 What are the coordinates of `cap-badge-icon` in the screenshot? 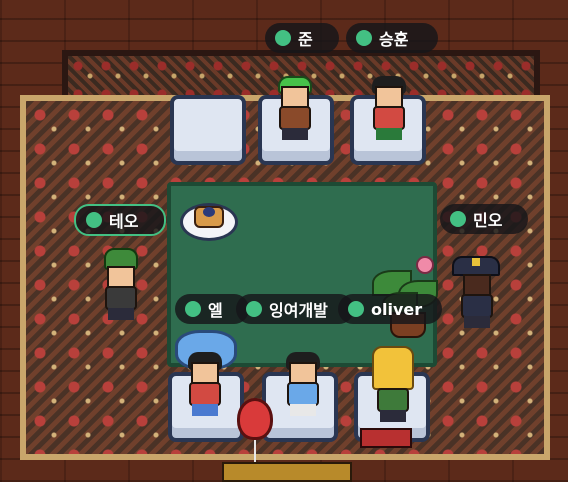 It's located at (476, 262).